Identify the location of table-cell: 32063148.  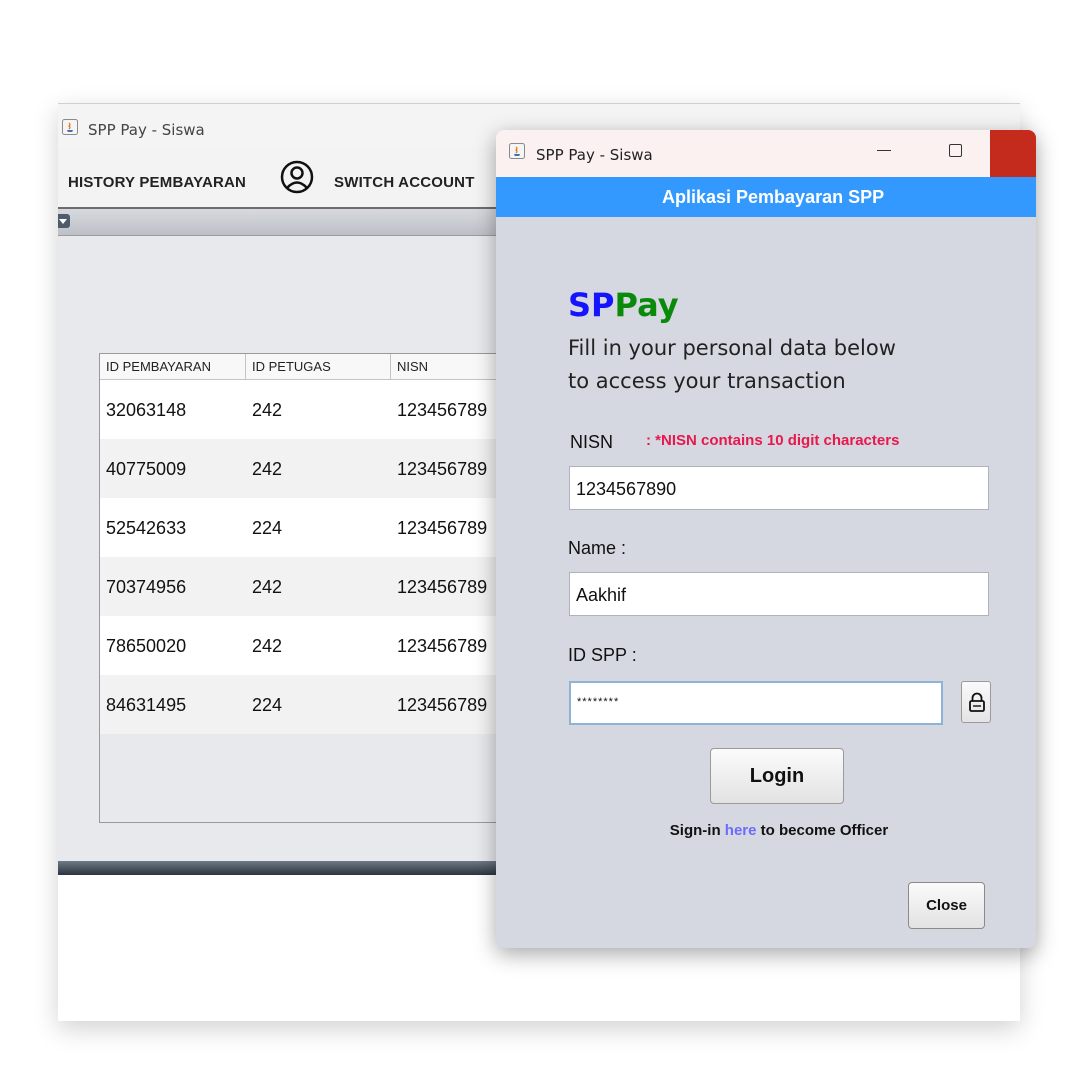
(146, 410).